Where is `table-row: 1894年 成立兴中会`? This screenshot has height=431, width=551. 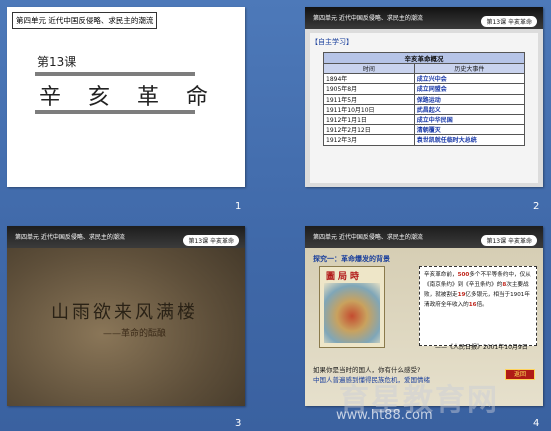
table-row: 1894年 成立兴中会 is located at coordinates (424, 79).